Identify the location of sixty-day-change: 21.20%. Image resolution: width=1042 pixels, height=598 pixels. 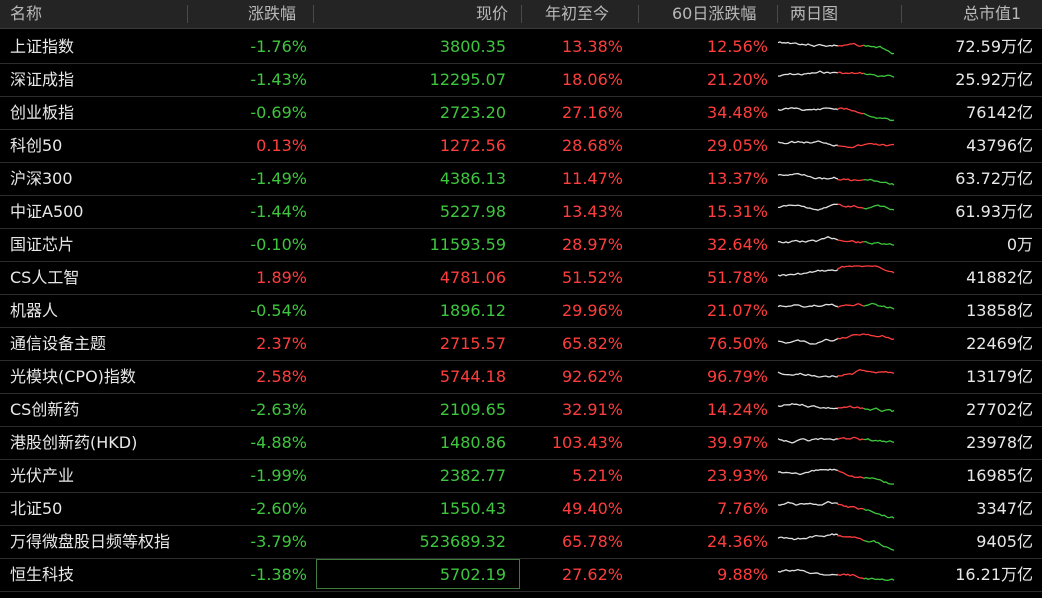
(737, 79).